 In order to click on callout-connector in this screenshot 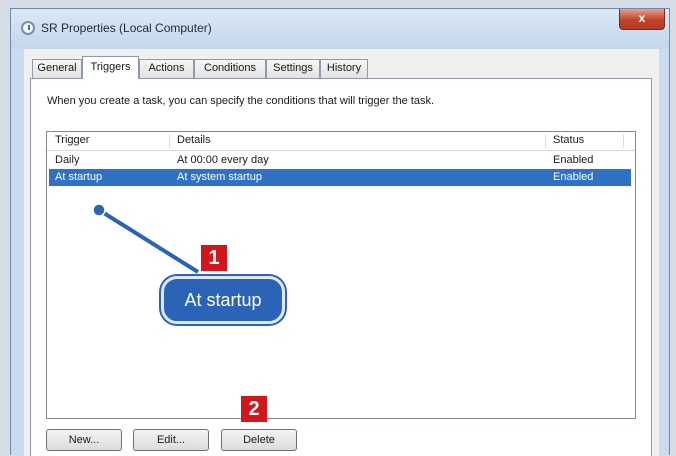, I will do `click(146, 238)`.